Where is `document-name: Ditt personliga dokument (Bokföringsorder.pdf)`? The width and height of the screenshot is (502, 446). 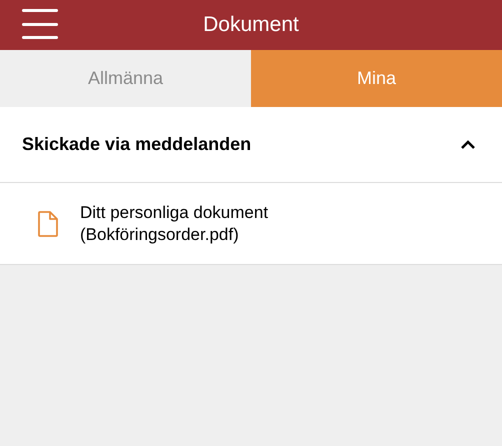
document-name: Ditt personliga dokument (Bokföringsorder.pdf) is located at coordinates (175, 224).